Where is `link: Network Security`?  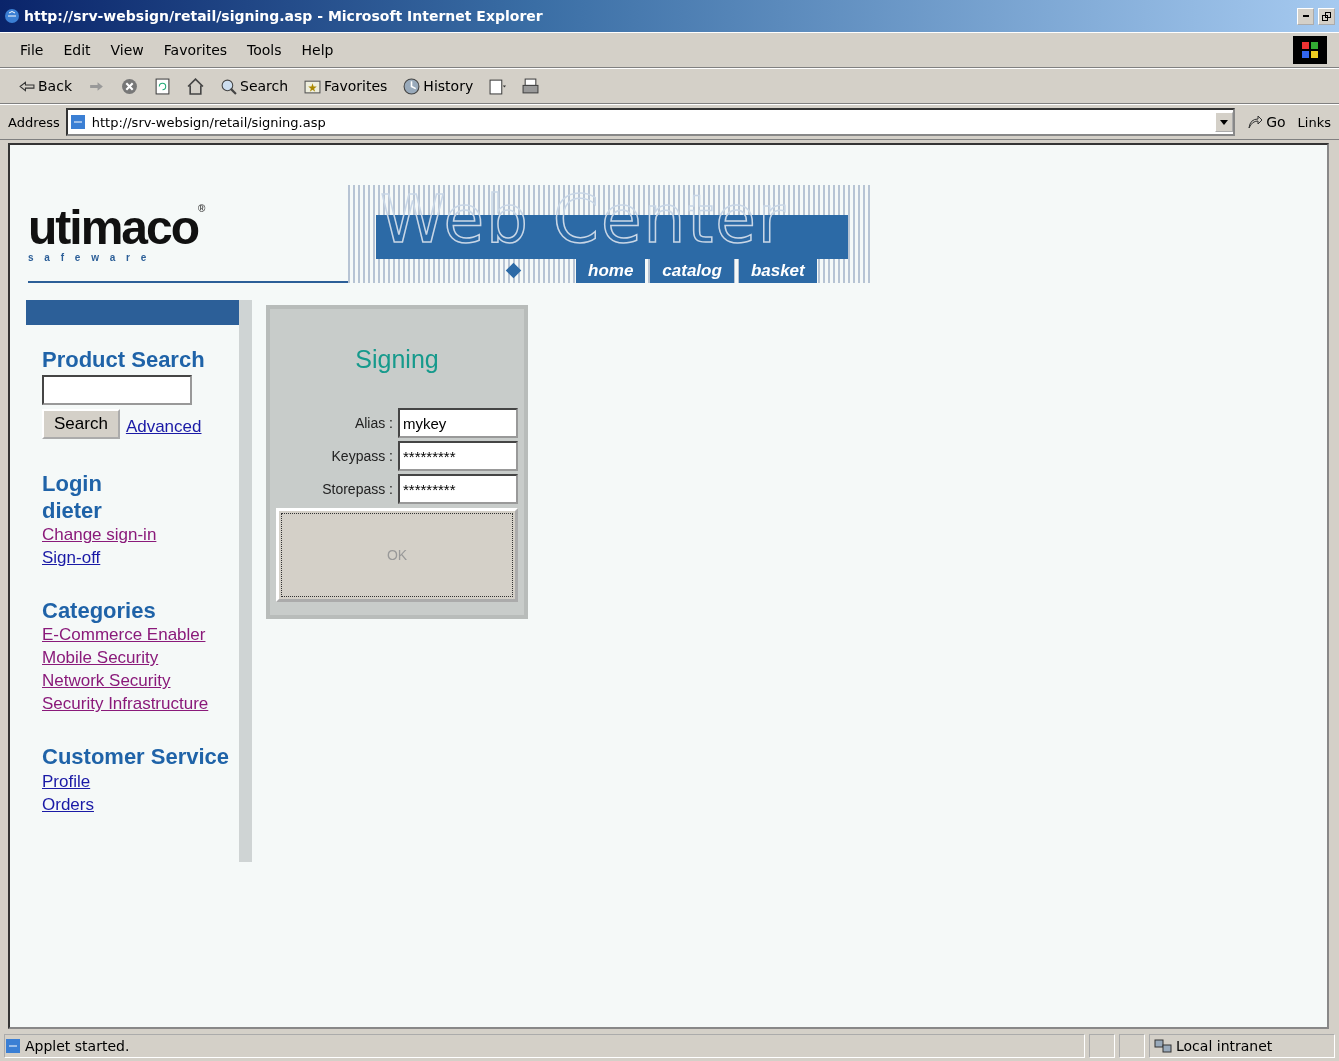
link: Network Security is located at coordinates (140, 682).